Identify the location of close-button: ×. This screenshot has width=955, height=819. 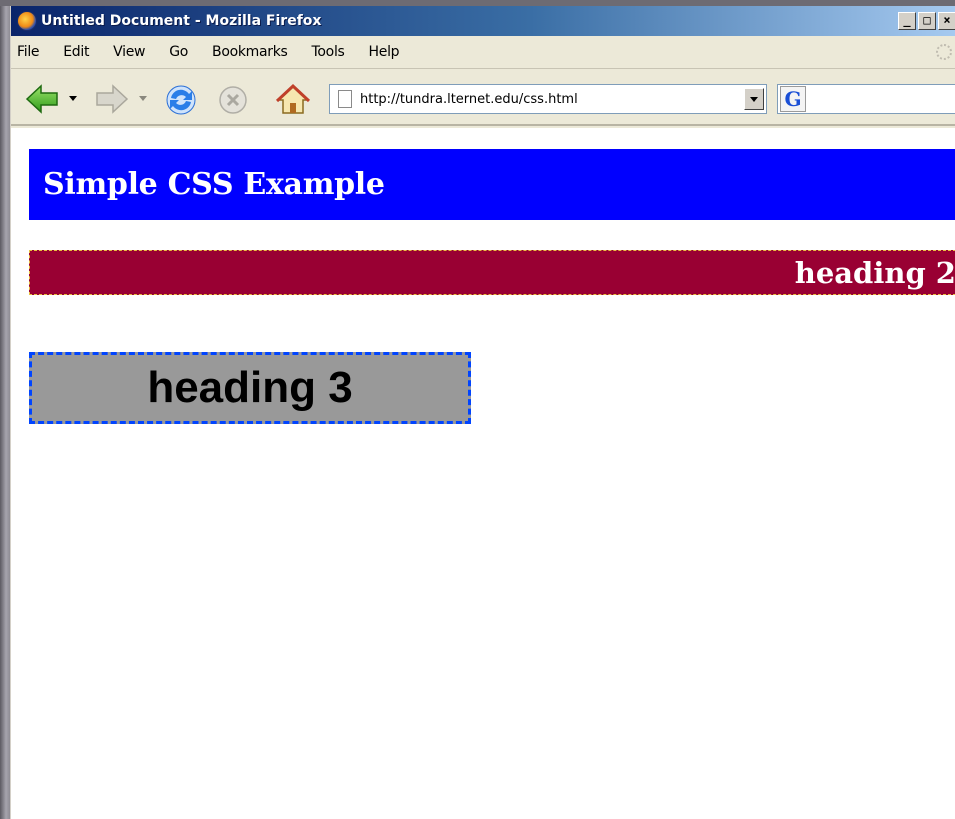
(946, 21).